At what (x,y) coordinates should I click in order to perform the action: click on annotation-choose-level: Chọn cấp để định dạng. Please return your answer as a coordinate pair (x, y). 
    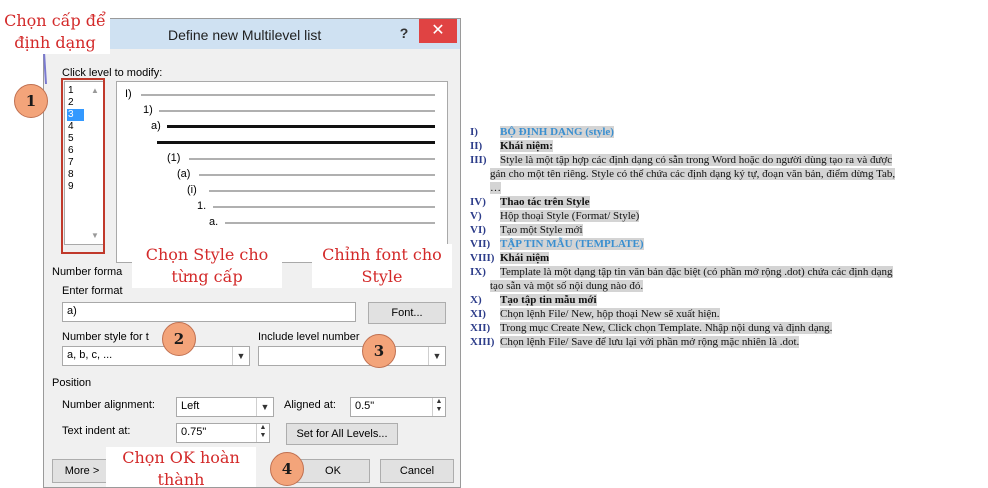
    Looking at the image, I should click on (55, 32).